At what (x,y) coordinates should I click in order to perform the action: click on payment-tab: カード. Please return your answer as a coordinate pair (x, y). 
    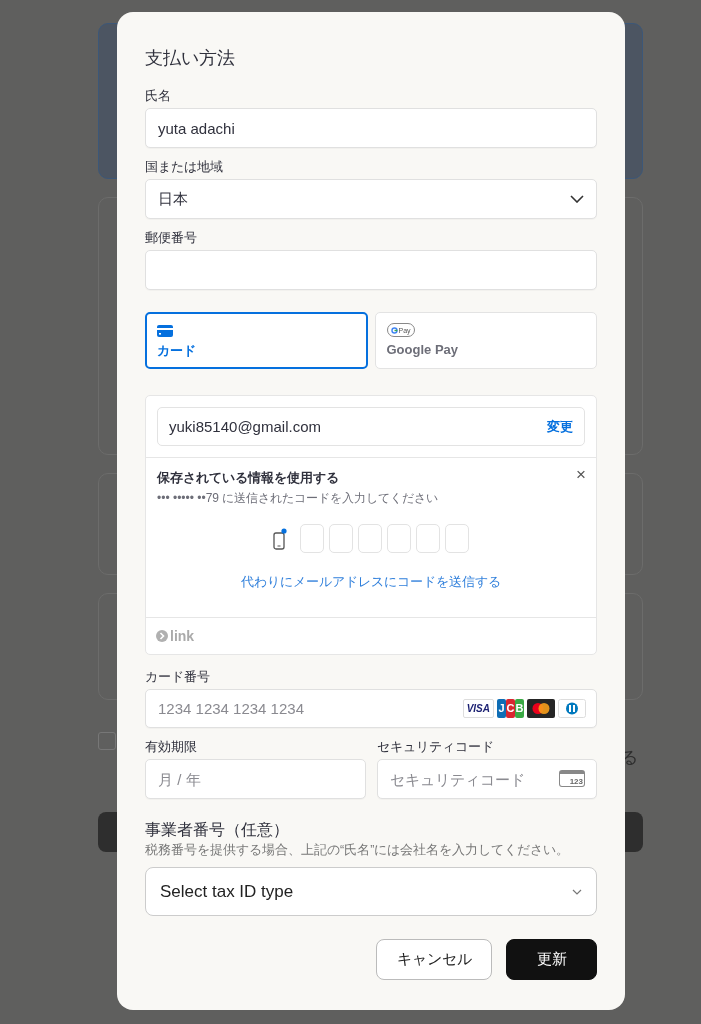
    Looking at the image, I should click on (256, 340).